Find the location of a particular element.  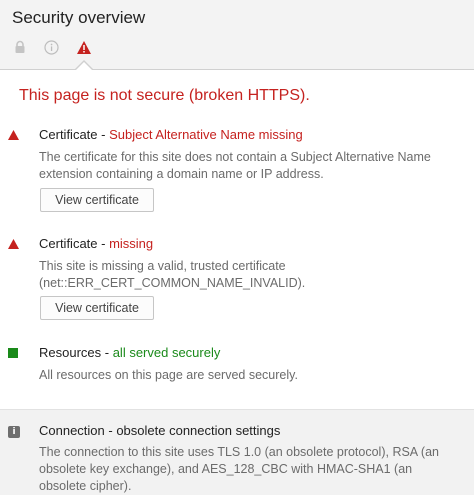

security-overview-header: Security overview is located at coordinates (237, 35).